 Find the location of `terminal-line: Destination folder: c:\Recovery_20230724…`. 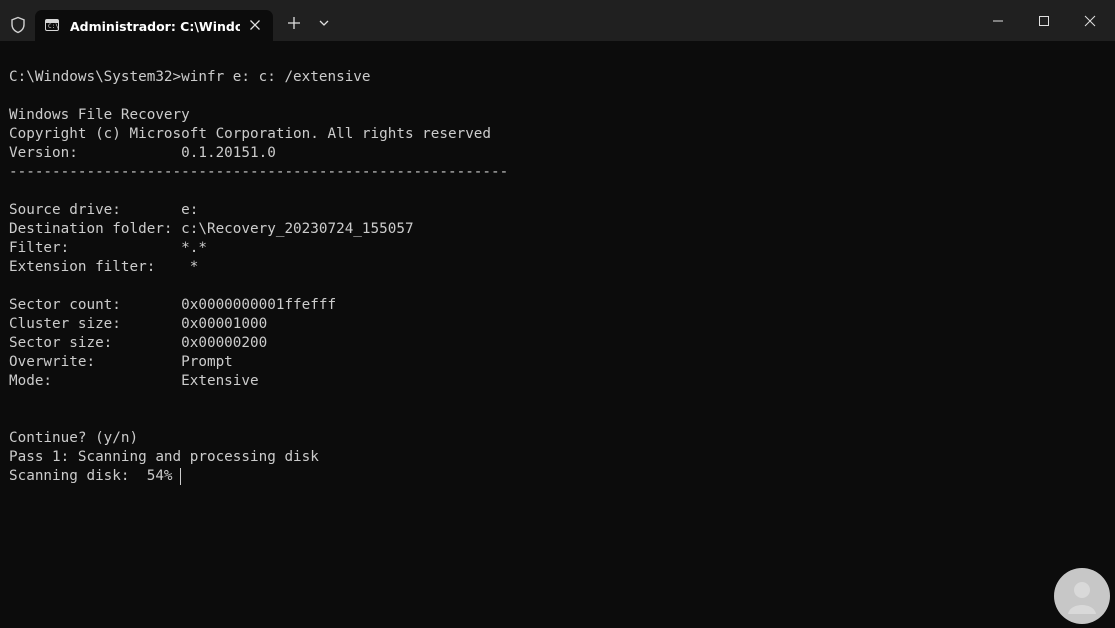

terminal-line: Destination folder: c:\Recovery_20230724… is located at coordinates (211, 229).